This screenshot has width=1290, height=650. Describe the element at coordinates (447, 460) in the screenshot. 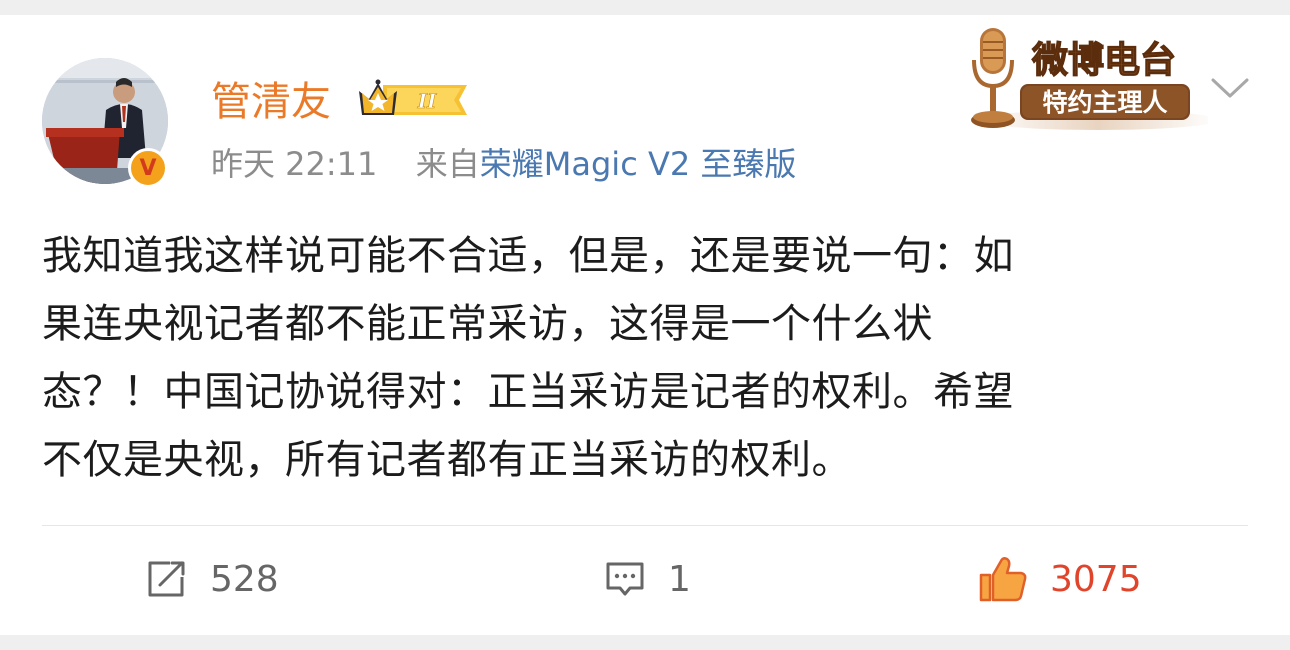

I see `content-line: 不仅是央视，所有记者都有正当采访的权利。` at that location.